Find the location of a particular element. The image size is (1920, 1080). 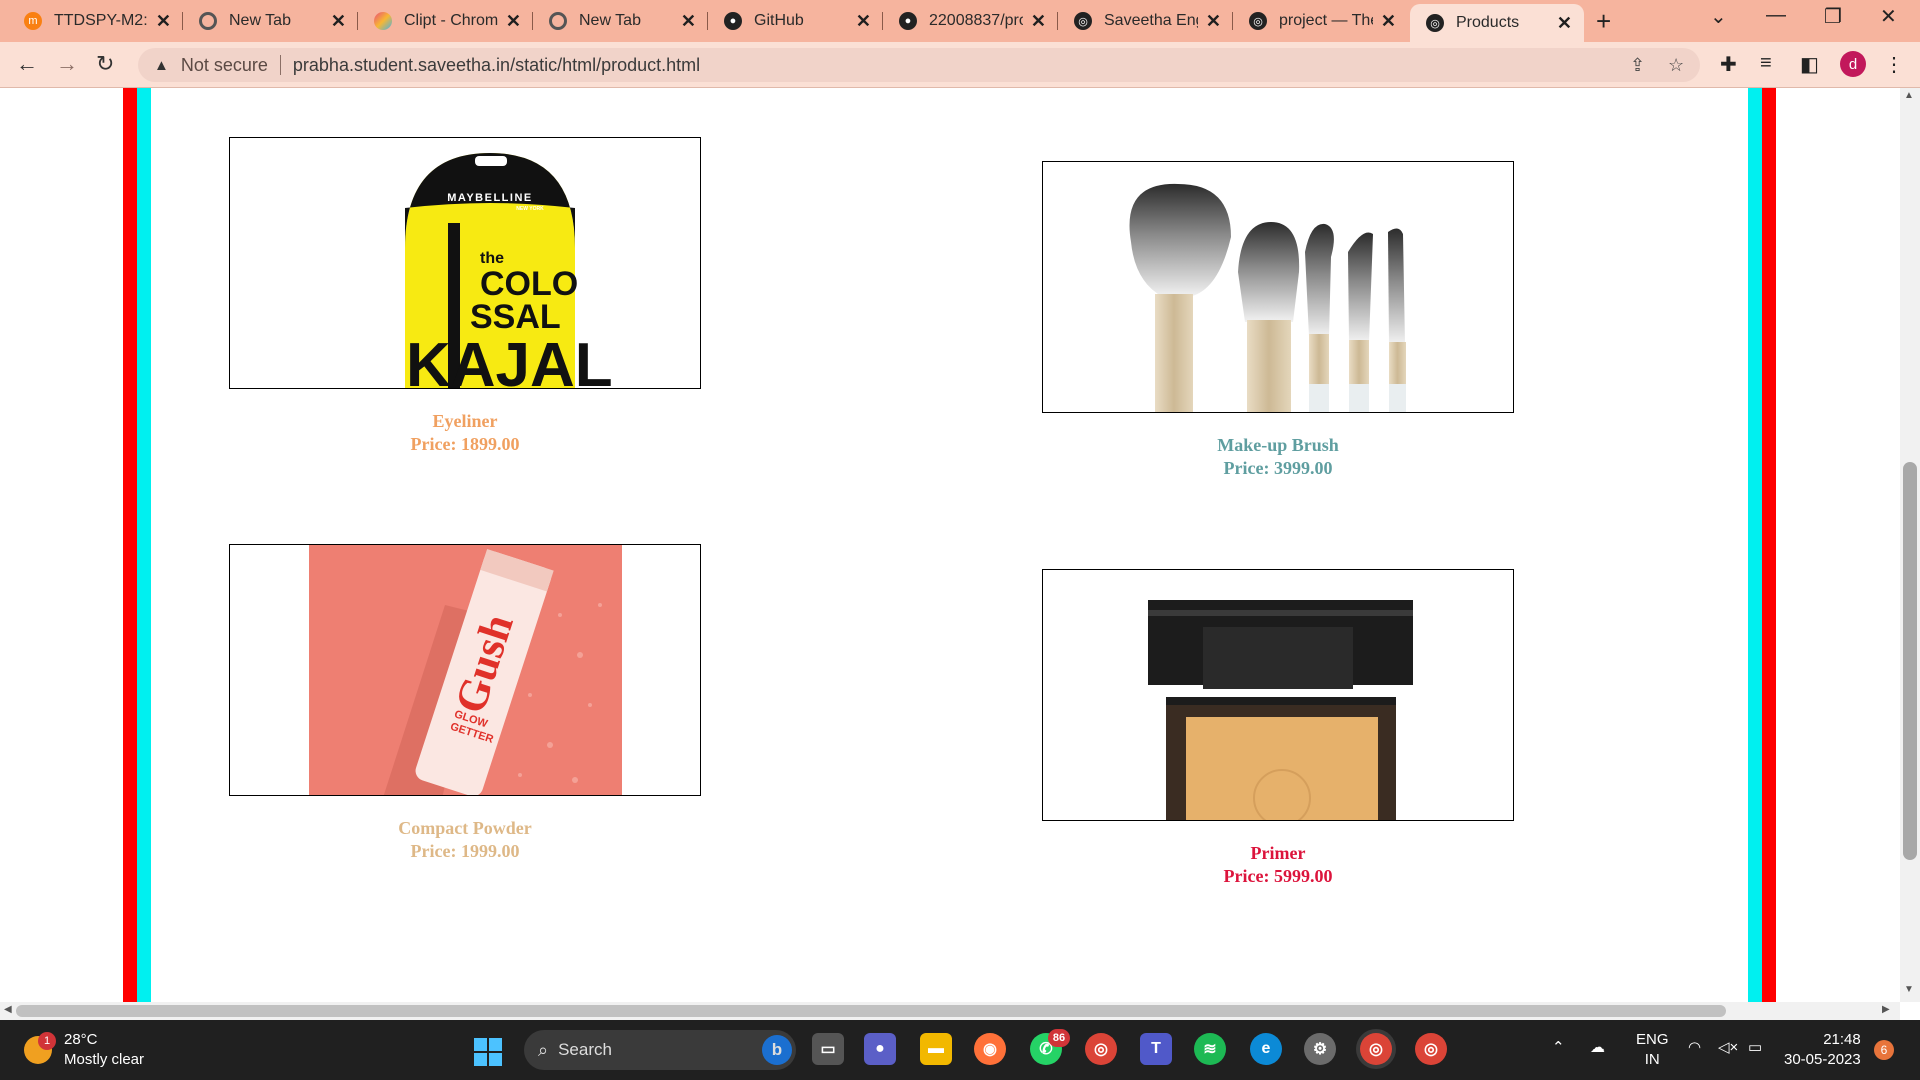

globe-icon: ◎ is located at coordinates (1083, 21).